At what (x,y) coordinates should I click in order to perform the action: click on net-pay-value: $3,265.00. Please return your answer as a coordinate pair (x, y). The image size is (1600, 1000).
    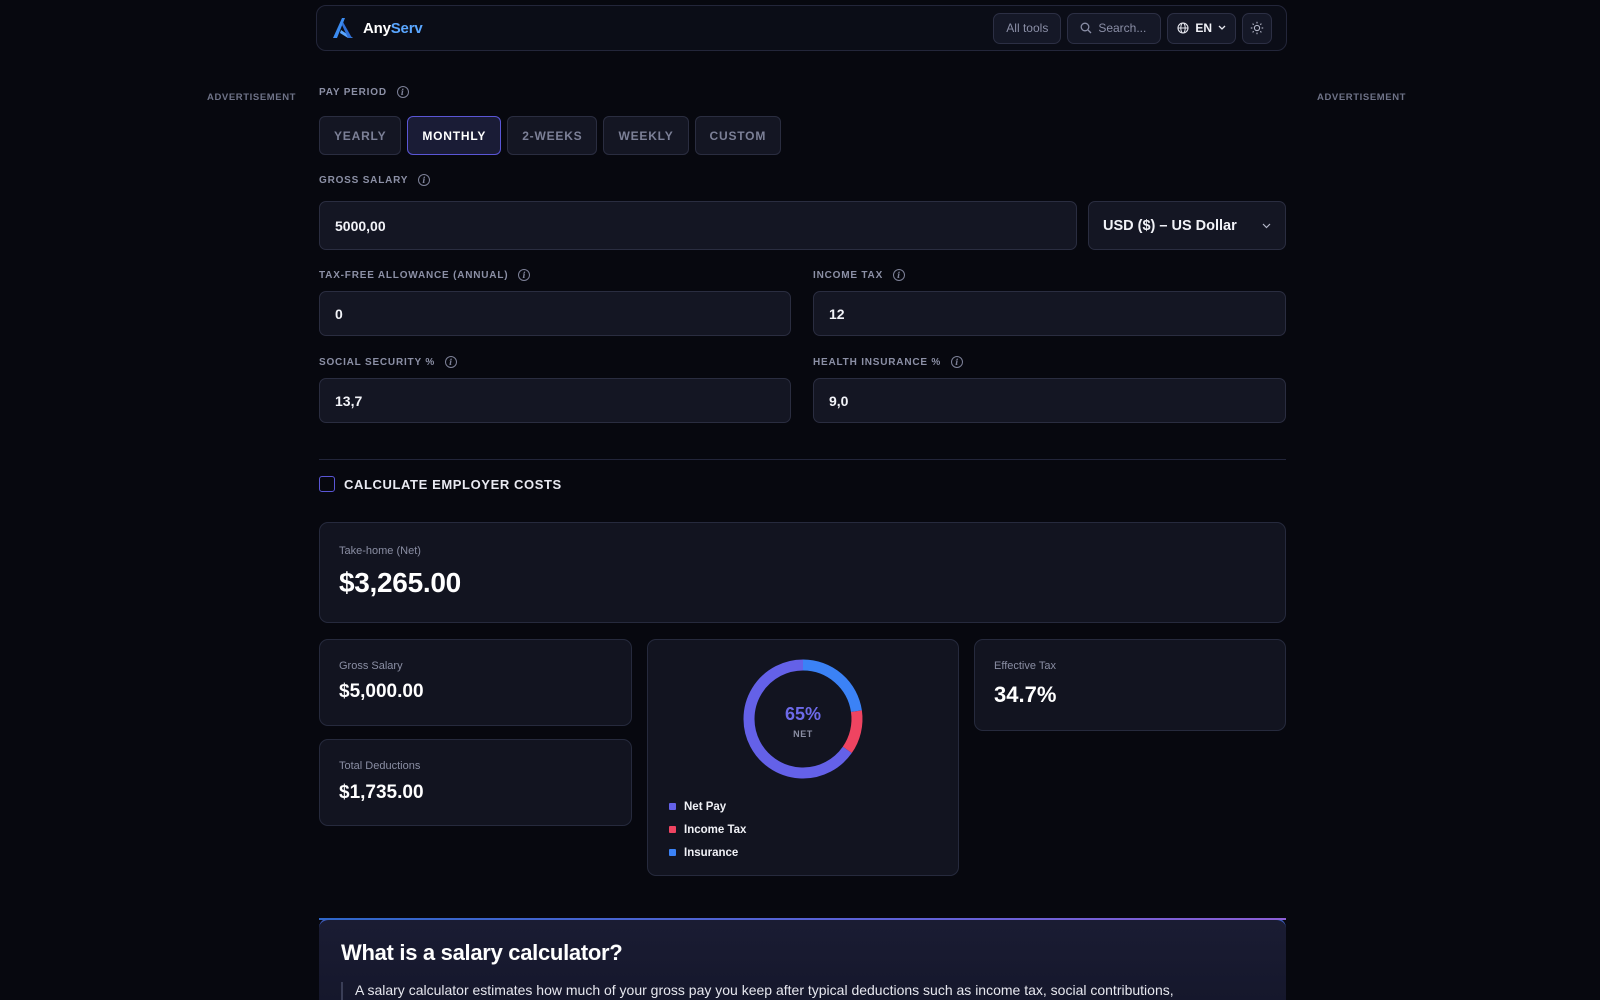
    Looking at the image, I should click on (400, 582).